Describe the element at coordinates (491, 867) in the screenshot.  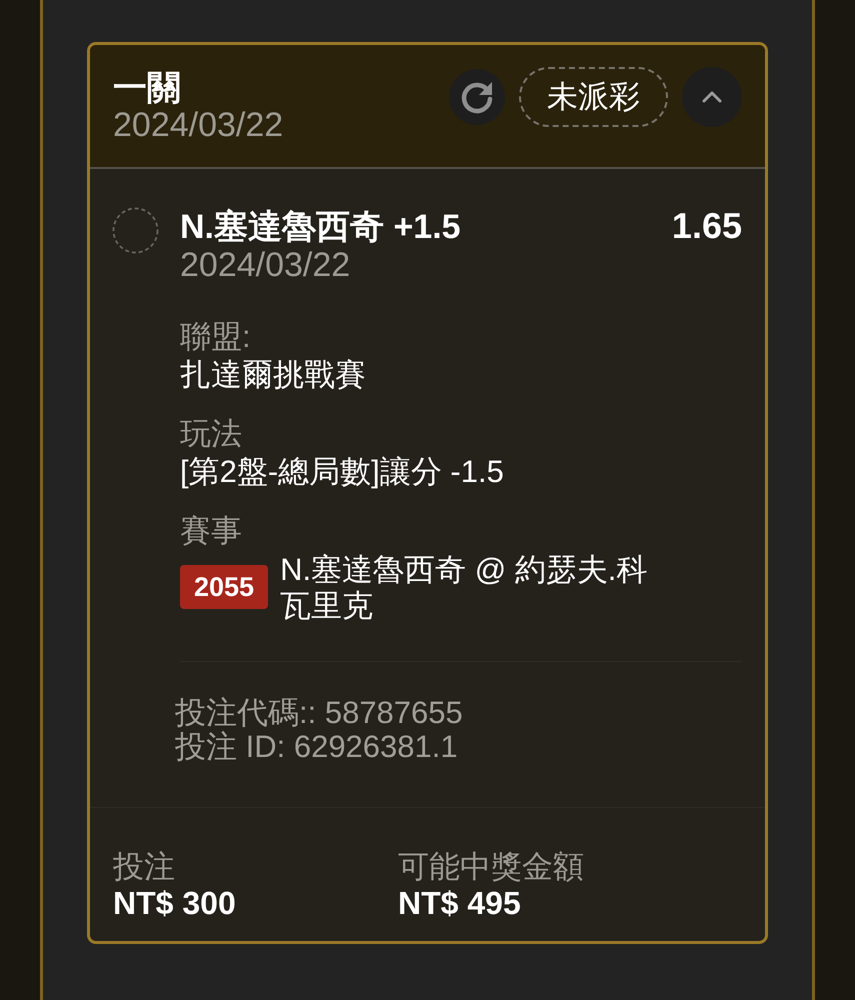
I see `summary-label: 可能中獎金額` at that location.